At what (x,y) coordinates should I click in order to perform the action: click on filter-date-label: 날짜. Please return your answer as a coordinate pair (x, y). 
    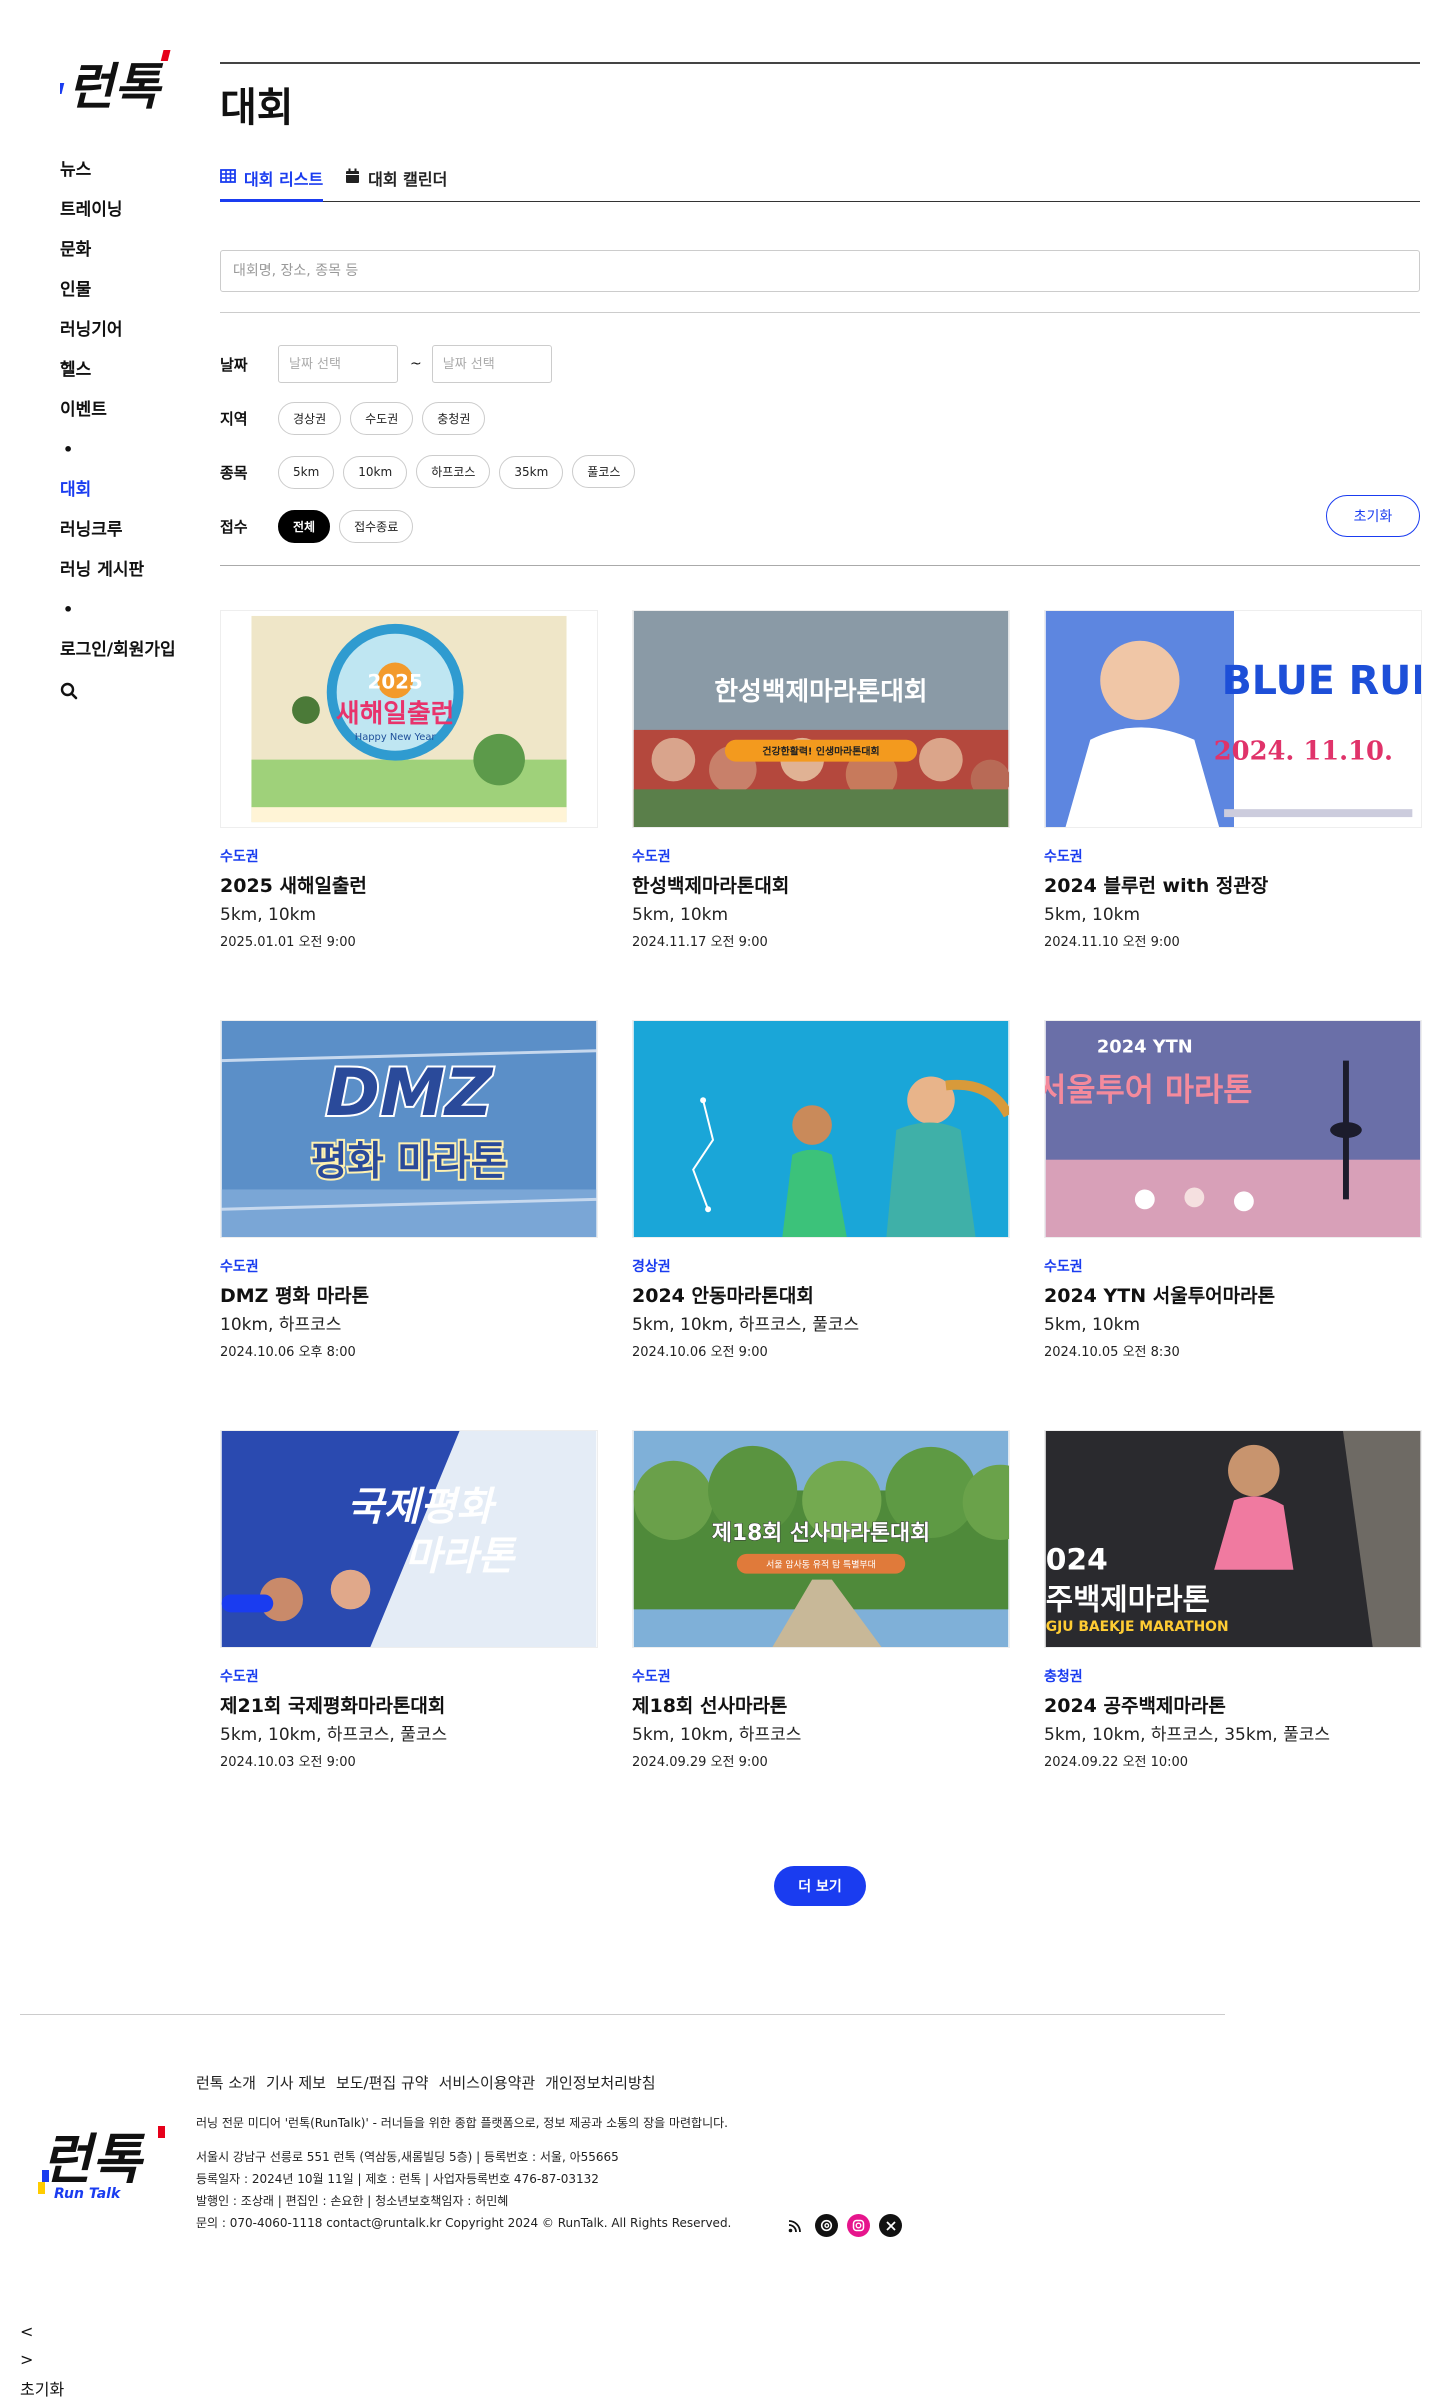
    Looking at the image, I should click on (234, 364).